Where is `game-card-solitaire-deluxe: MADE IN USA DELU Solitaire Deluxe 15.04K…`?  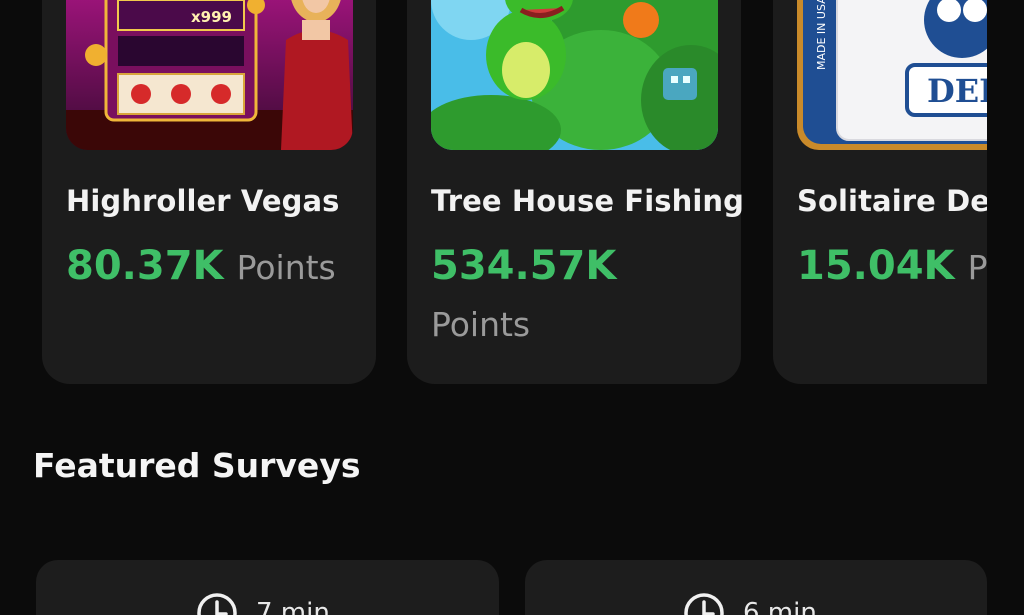
game-card-solitaire-deluxe: MADE IN USA DELU Solitaire Deluxe 15.04K… is located at coordinates (880, 192).